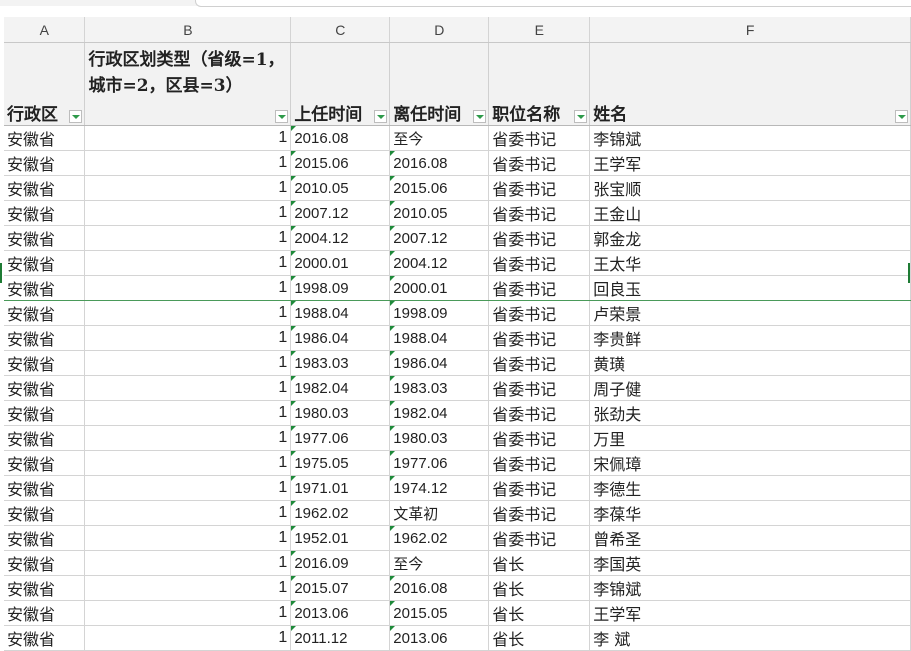 The image size is (911, 651). What do you see at coordinates (45, 30) in the screenshot?
I see `column-header-a: A` at bounding box center [45, 30].